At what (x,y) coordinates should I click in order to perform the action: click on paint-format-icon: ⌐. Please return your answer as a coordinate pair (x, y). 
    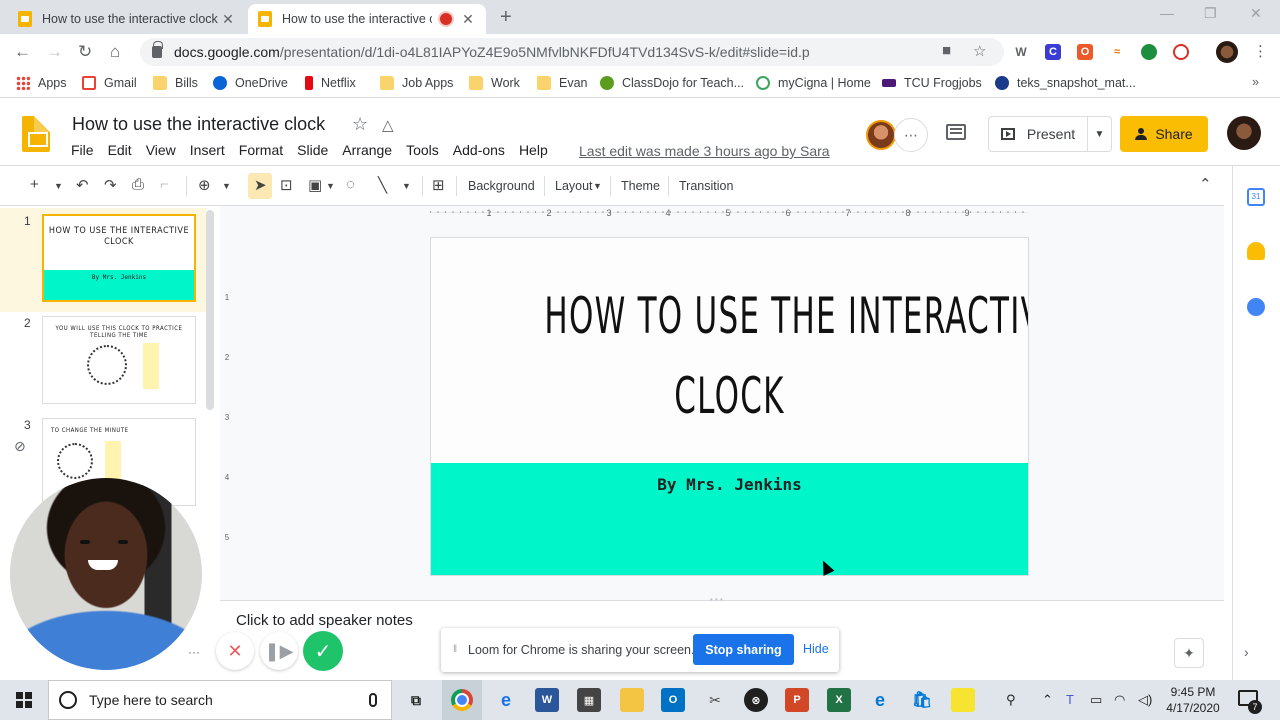
    Looking at the image, I should click on (164, 184).